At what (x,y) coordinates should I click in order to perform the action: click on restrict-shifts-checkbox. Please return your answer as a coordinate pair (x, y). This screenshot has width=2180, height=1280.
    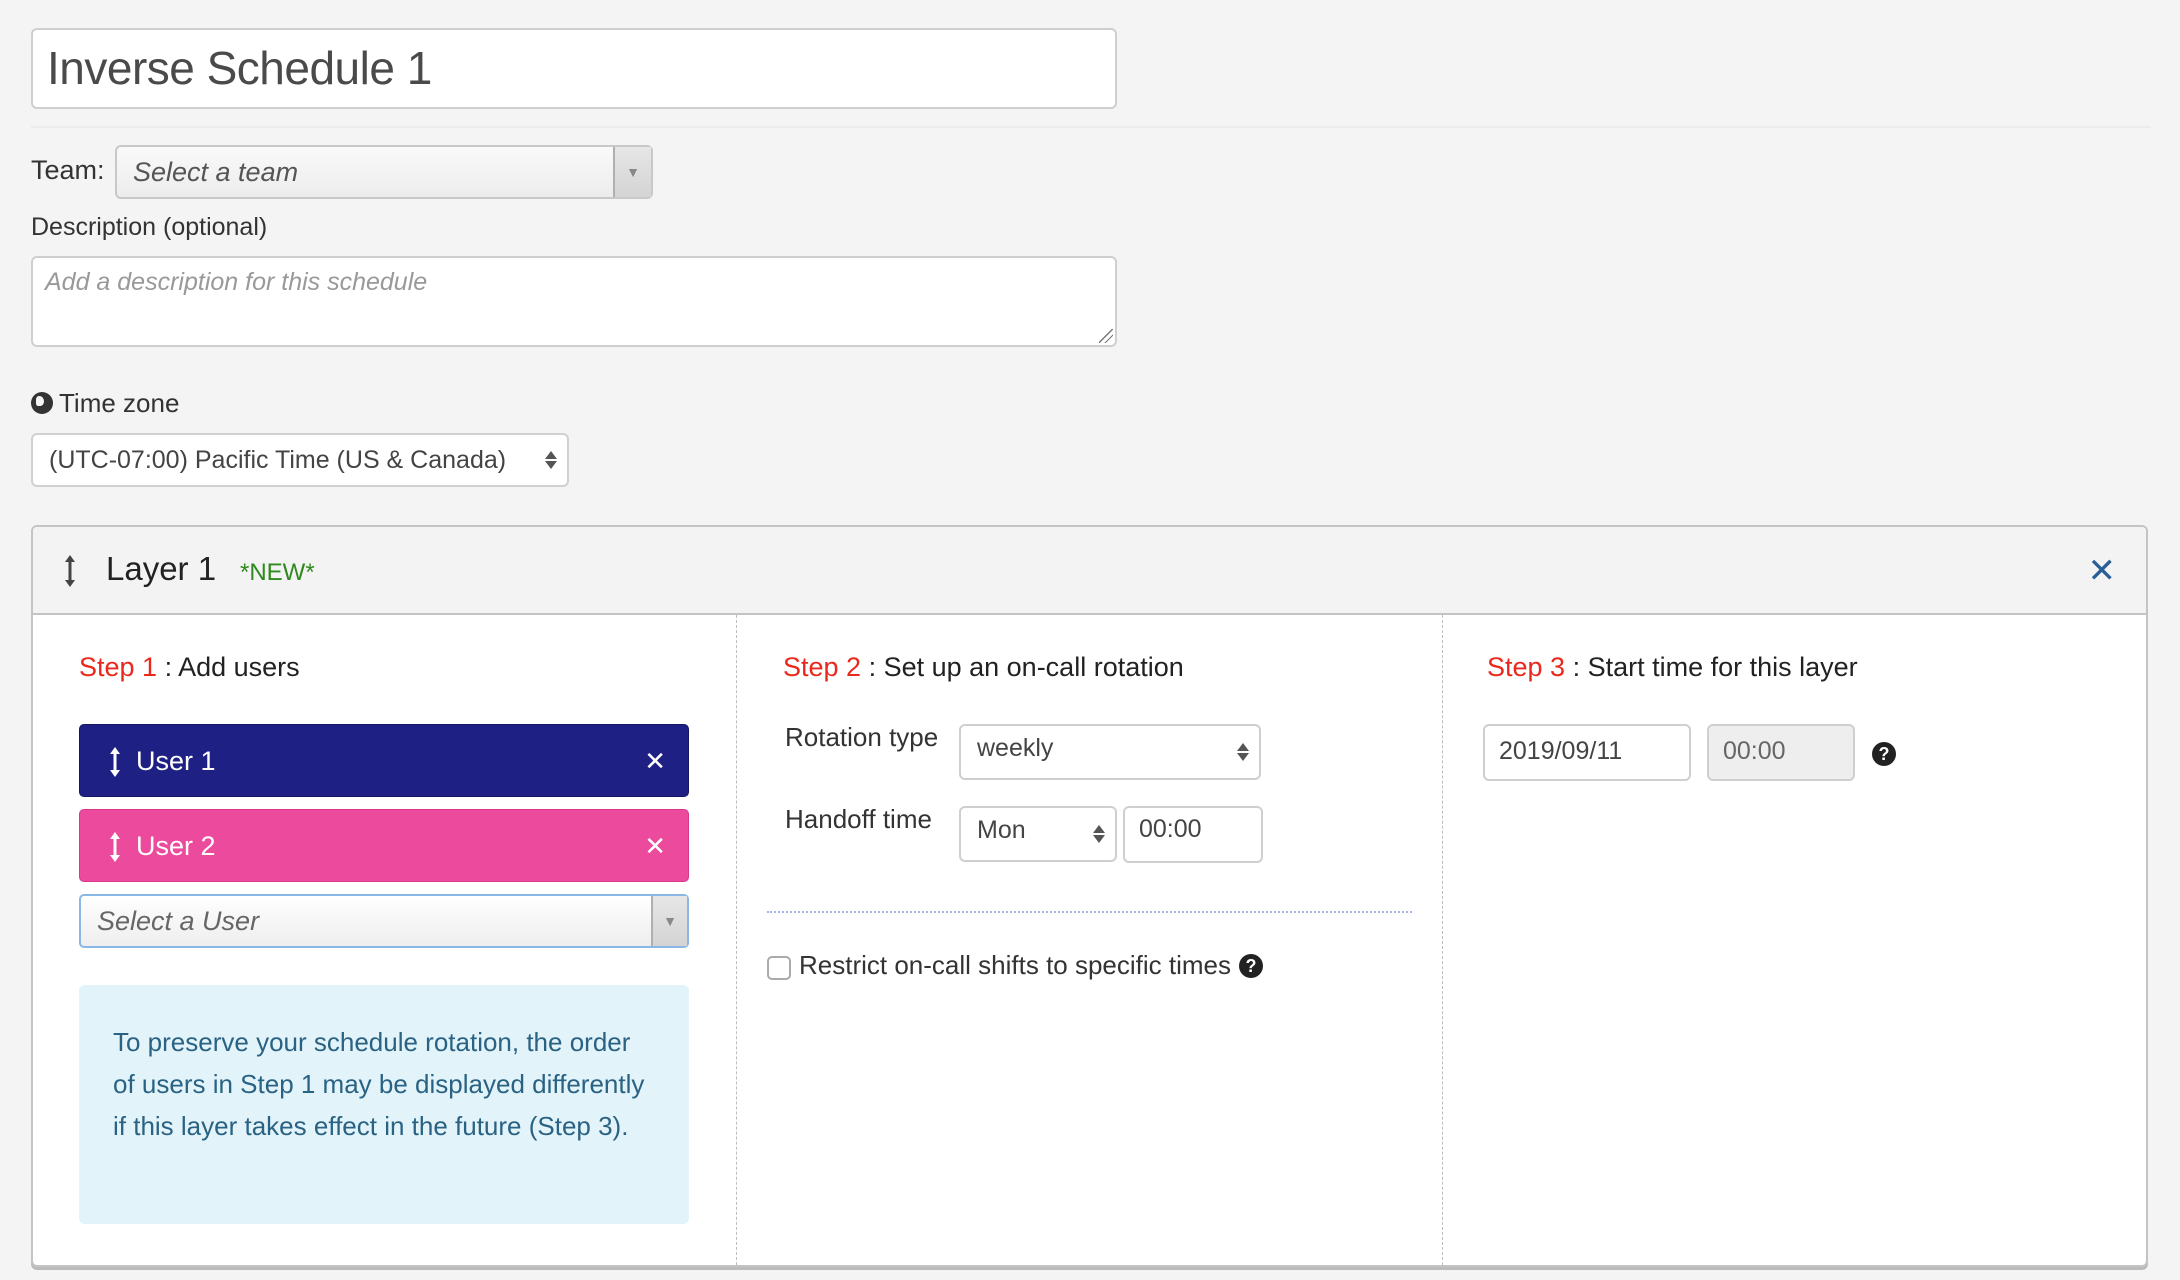
    Looking at the image, I should click on (779, 967).